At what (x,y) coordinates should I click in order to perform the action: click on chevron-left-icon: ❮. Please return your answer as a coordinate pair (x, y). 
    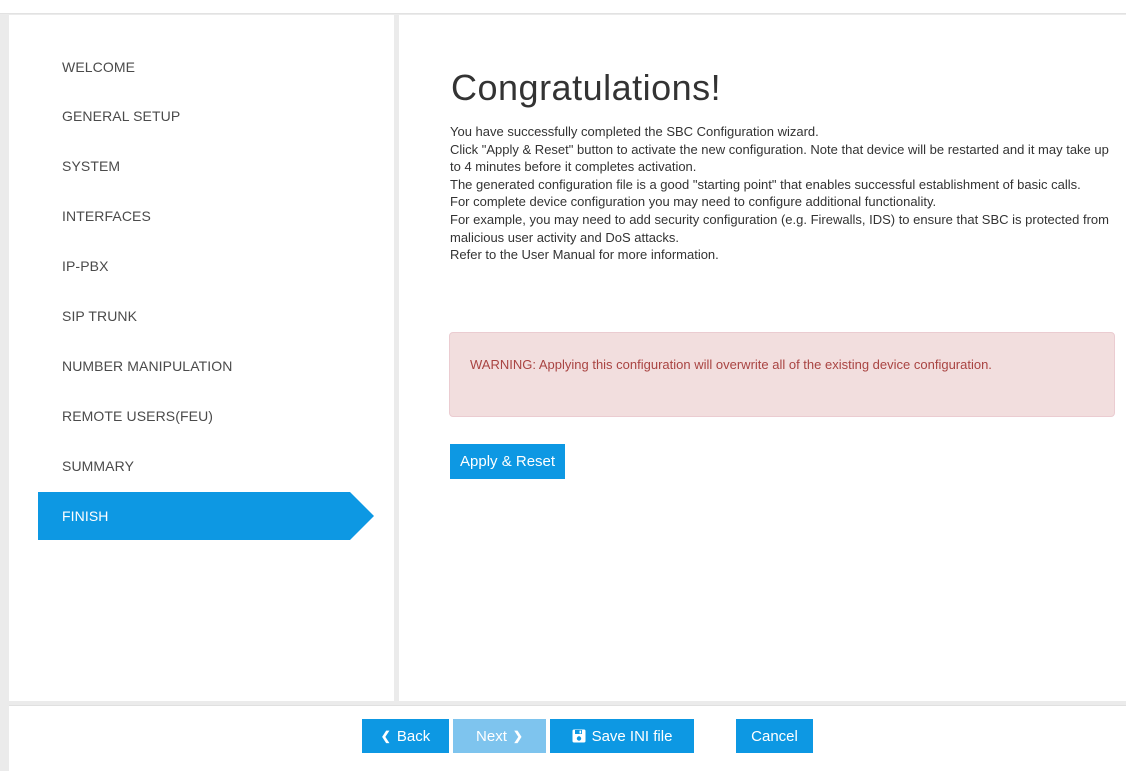
    Looking at the image, I should click on (385, 736).